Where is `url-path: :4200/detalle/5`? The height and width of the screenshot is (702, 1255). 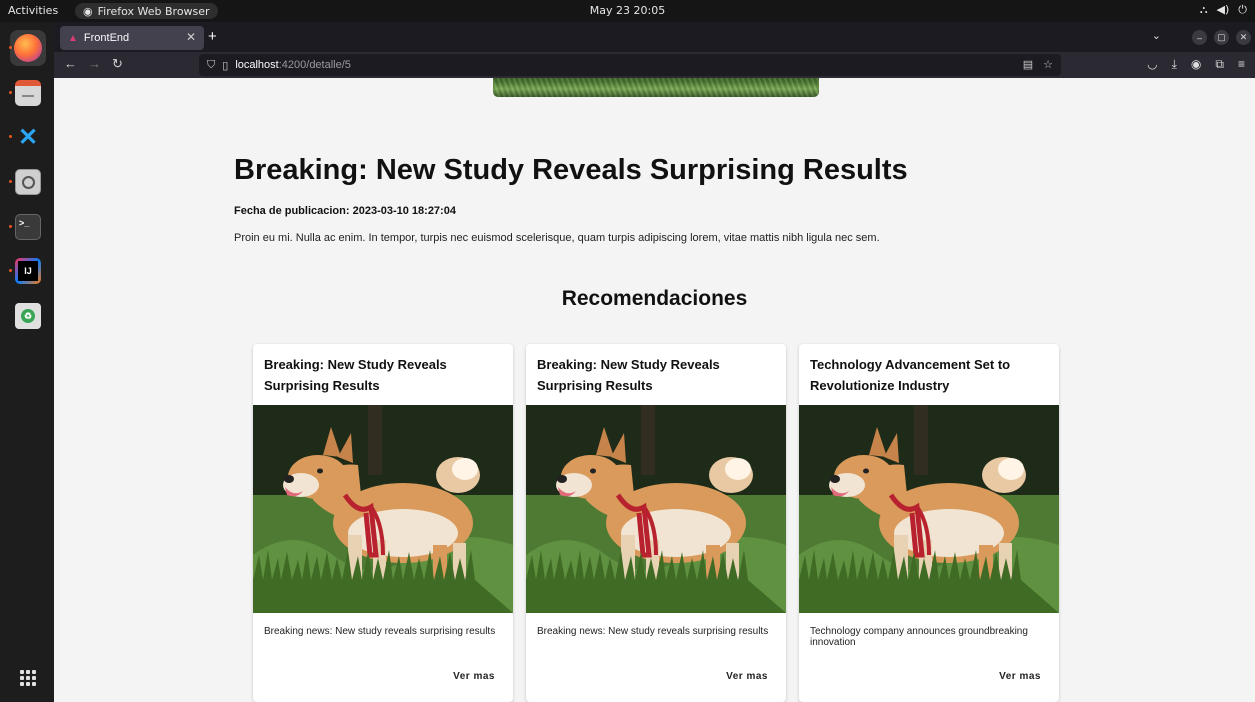
url-path: :4200/detalle/5 is located at coordinates (314, 65).